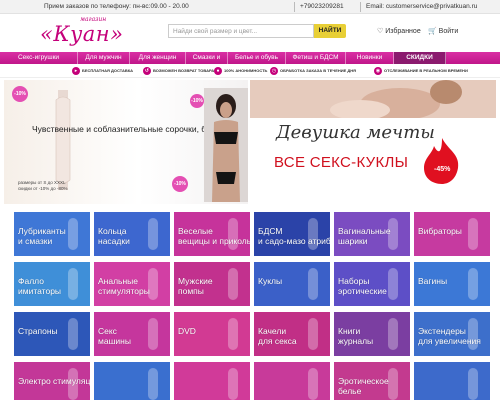 This screenshot has height=400, width=500. I want to click on category-label-line: Наборы, so click(354, 281).